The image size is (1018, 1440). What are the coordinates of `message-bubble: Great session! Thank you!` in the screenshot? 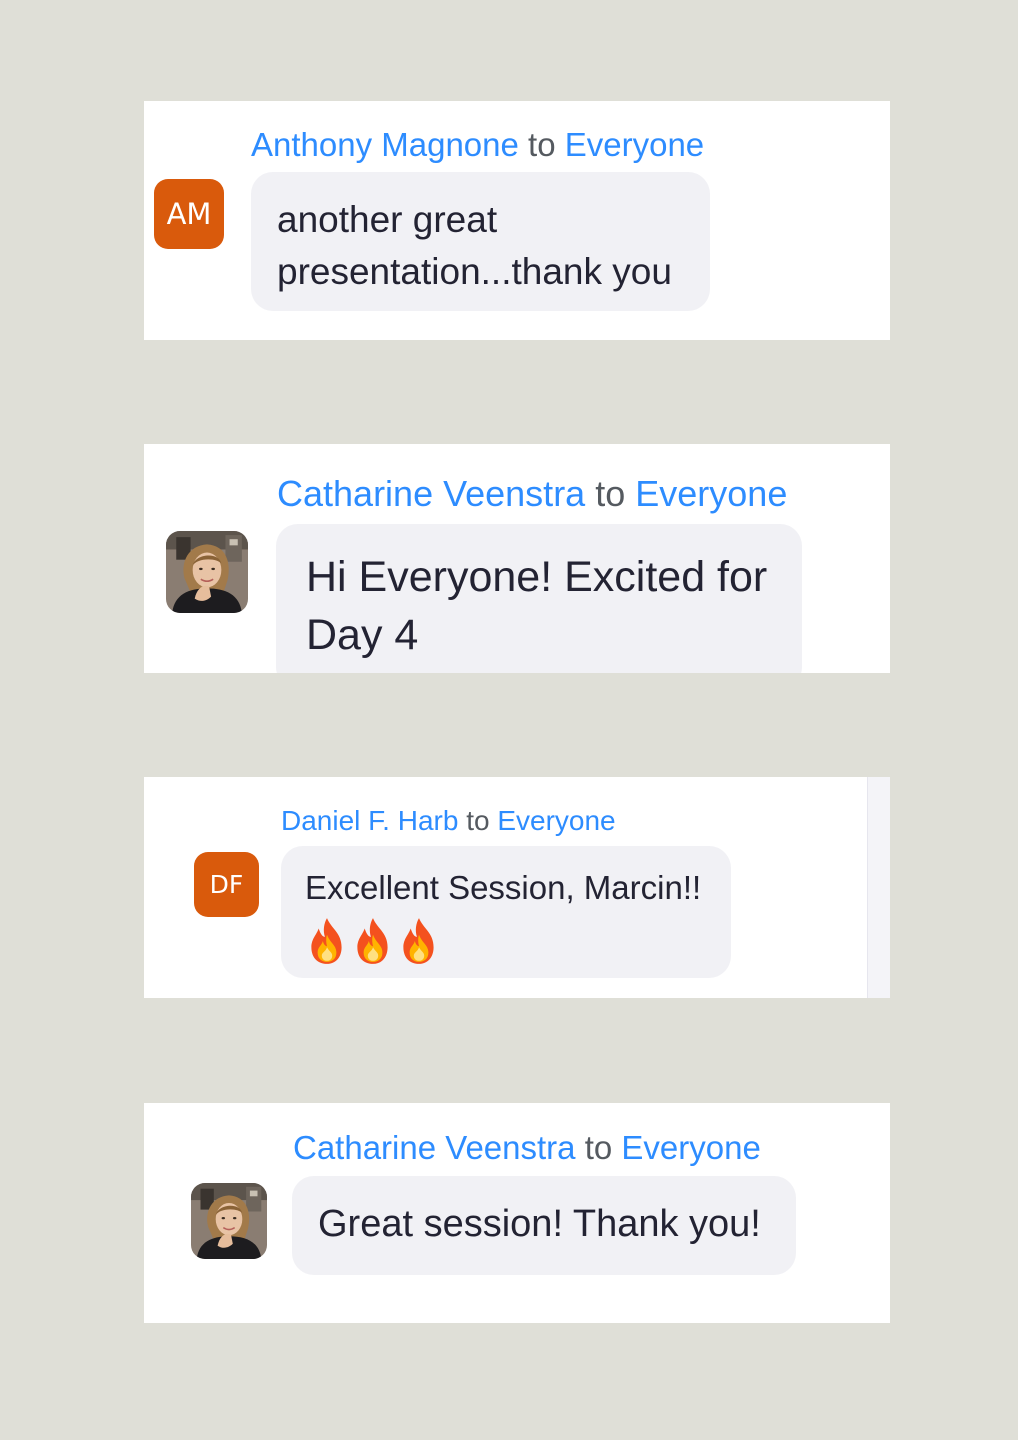 It's located at (544, 1225).